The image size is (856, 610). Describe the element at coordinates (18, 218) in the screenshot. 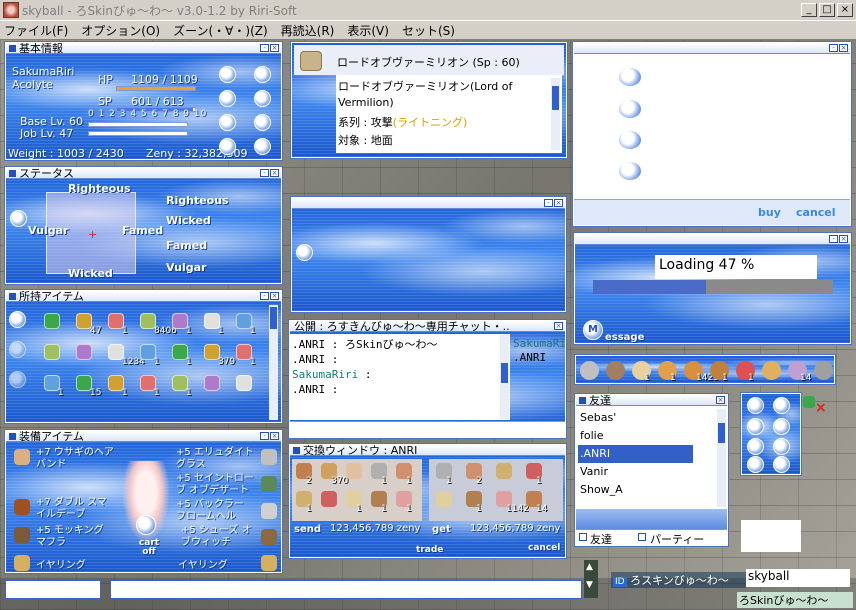

I see `status-toggle-button` at that location.